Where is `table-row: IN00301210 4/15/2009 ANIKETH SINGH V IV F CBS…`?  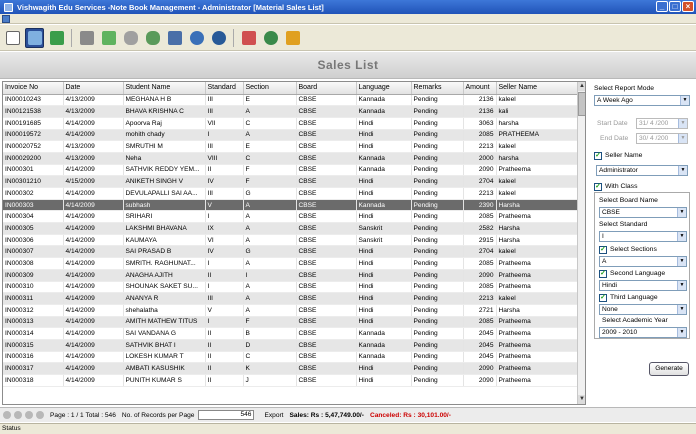 table-row: IN00301210 4/15/2009 ANIKETH SINGH V IV F CBS… is located at coordinates (290, 181).